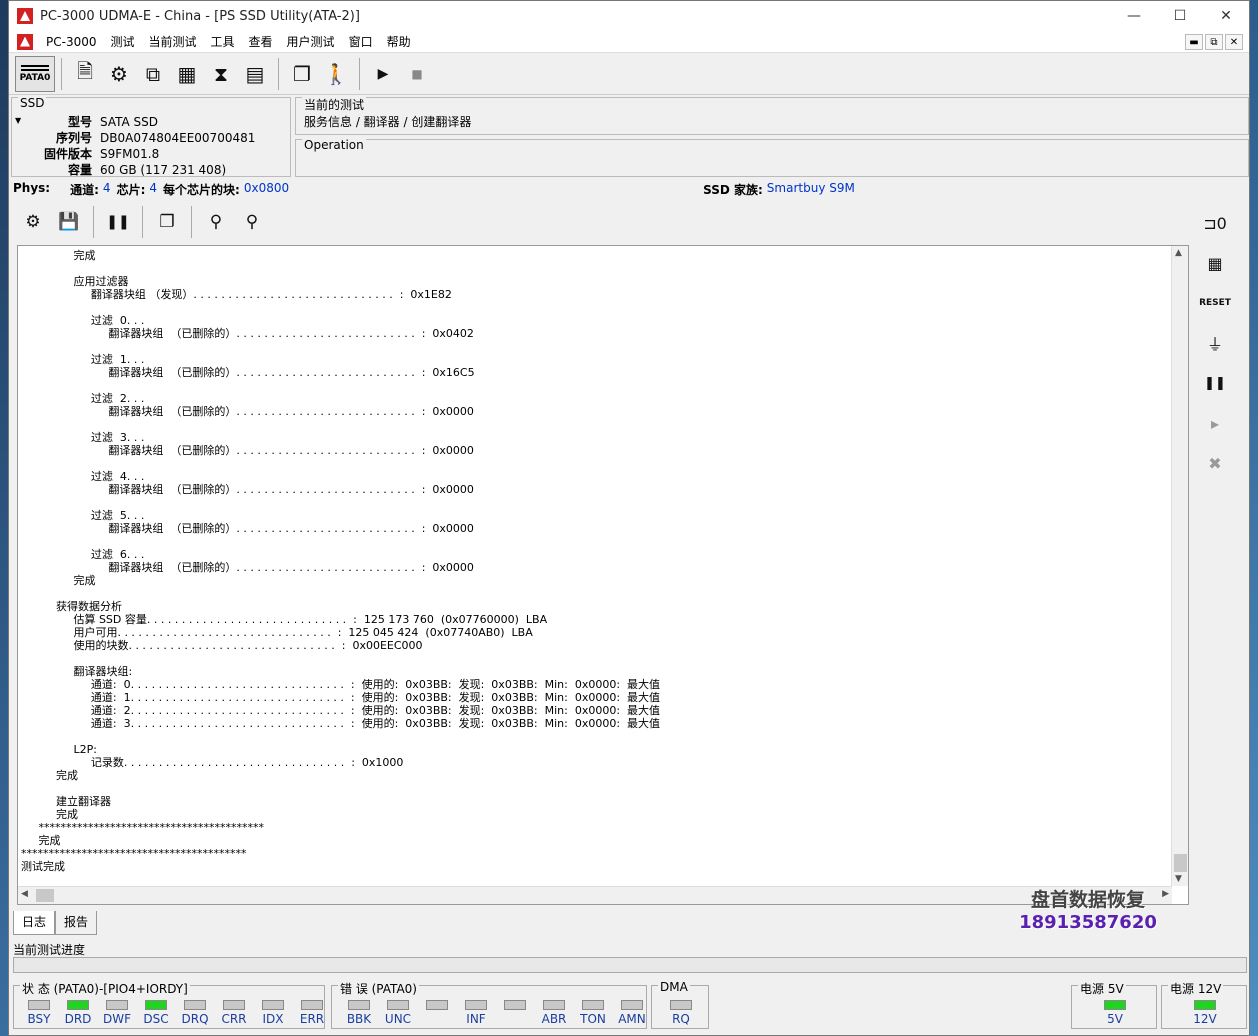  Describe the element at coordinates (1226, 16) in the screenshot. I see `close-button: ✕` at that location.